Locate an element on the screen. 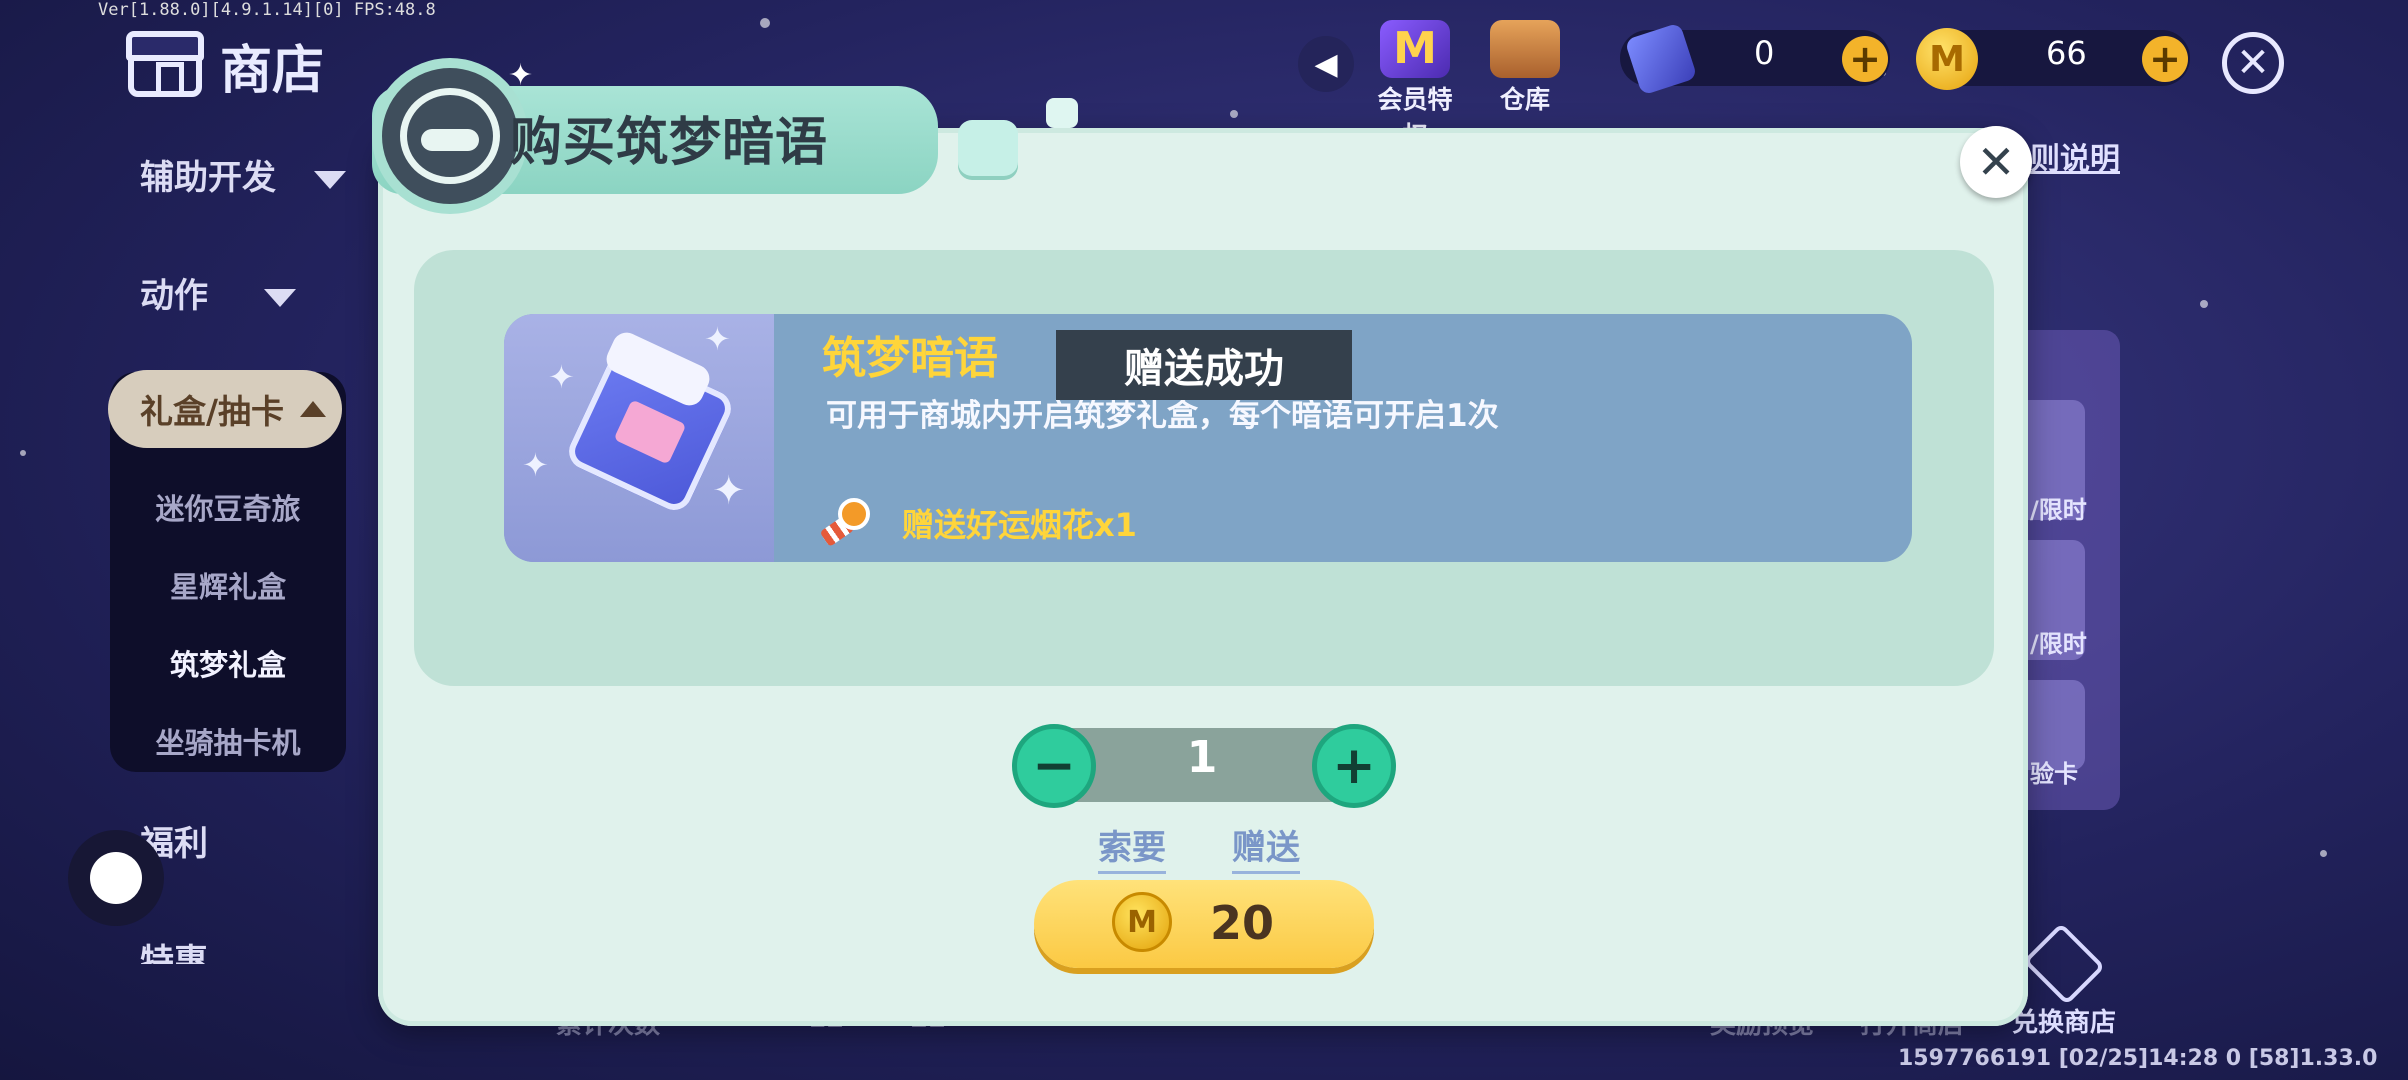  sidebar-label: 动作 is located at coordinates (174, 296).